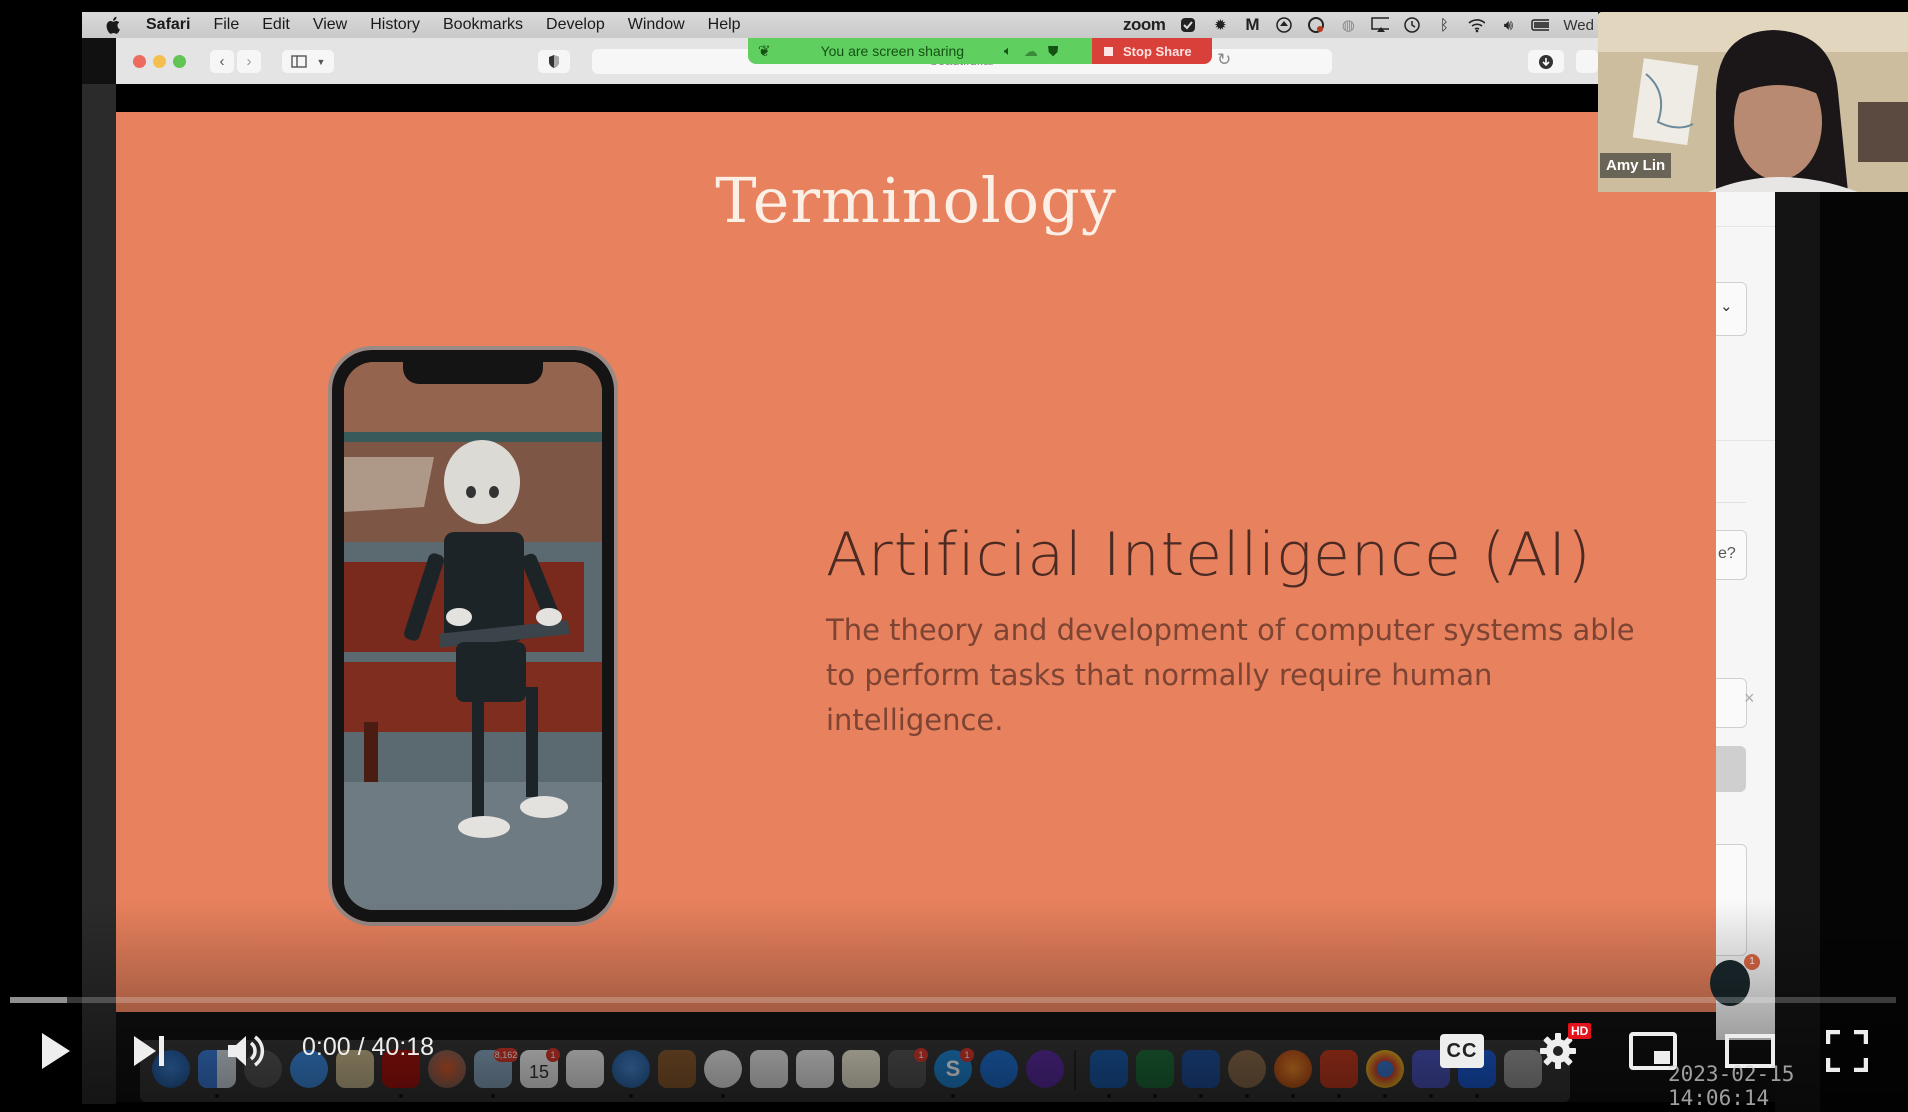  What do you see at coordinates (1508, 25) in the screenshot?
I see `volume-status-icon: 🔊︎` at bounding box center [1508, 25].